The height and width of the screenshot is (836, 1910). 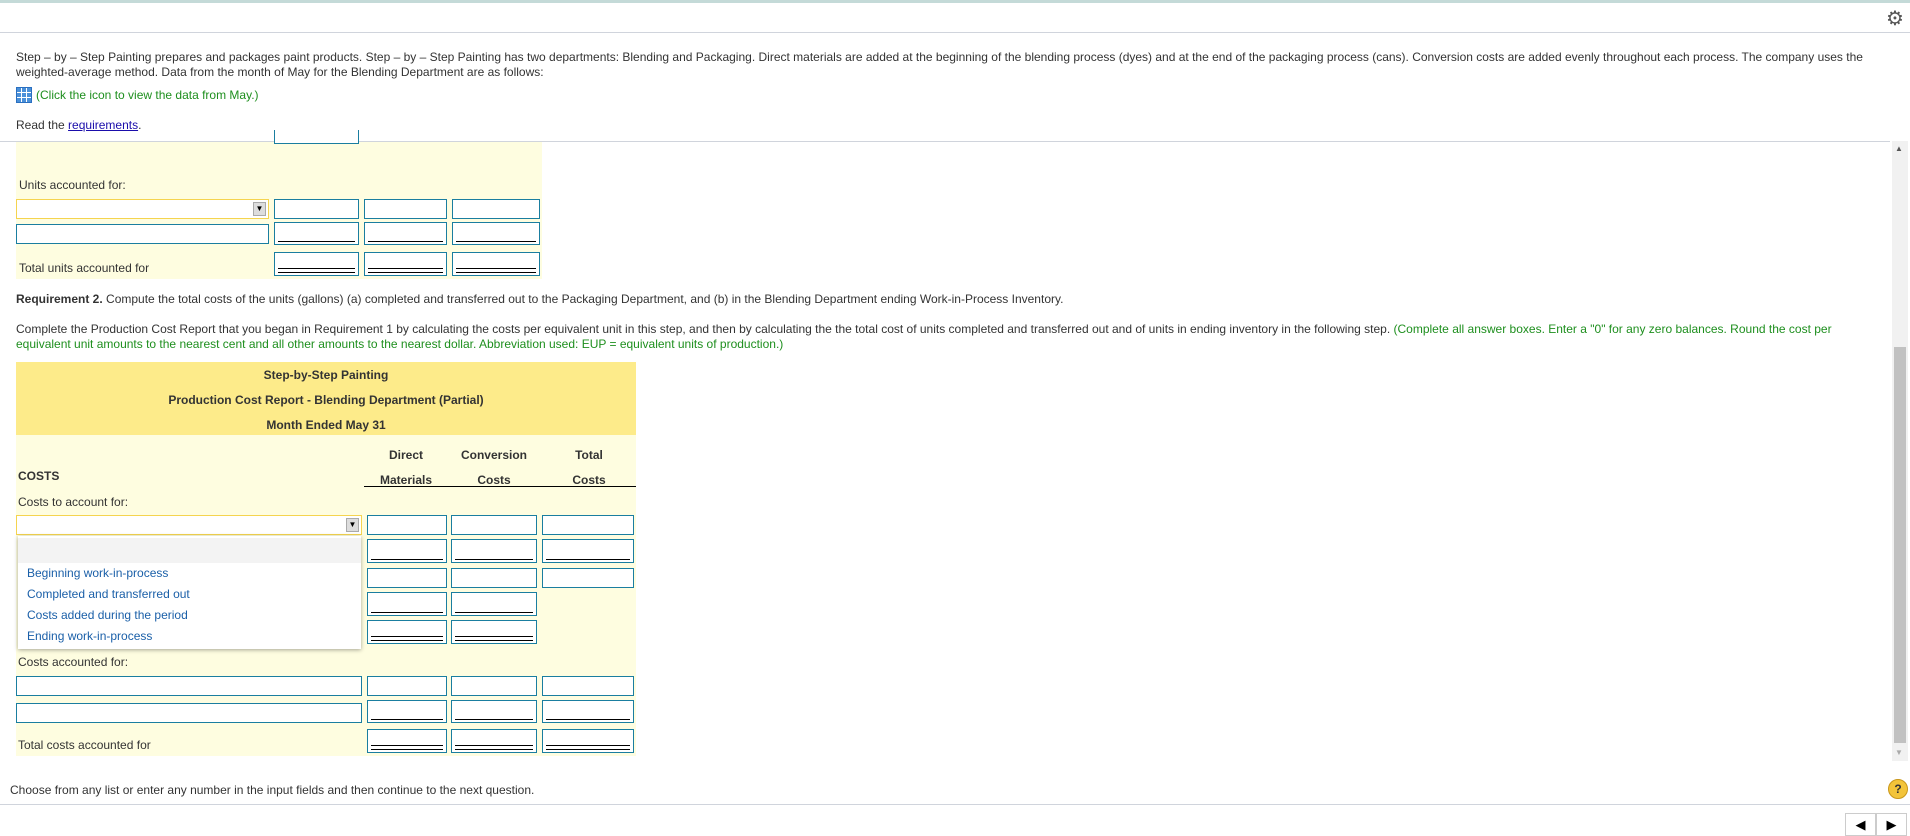 What do you see at coordinates (189, 550) in the screenshot?
I see `dropdown-blank-option` at bounding box center [189, 550].